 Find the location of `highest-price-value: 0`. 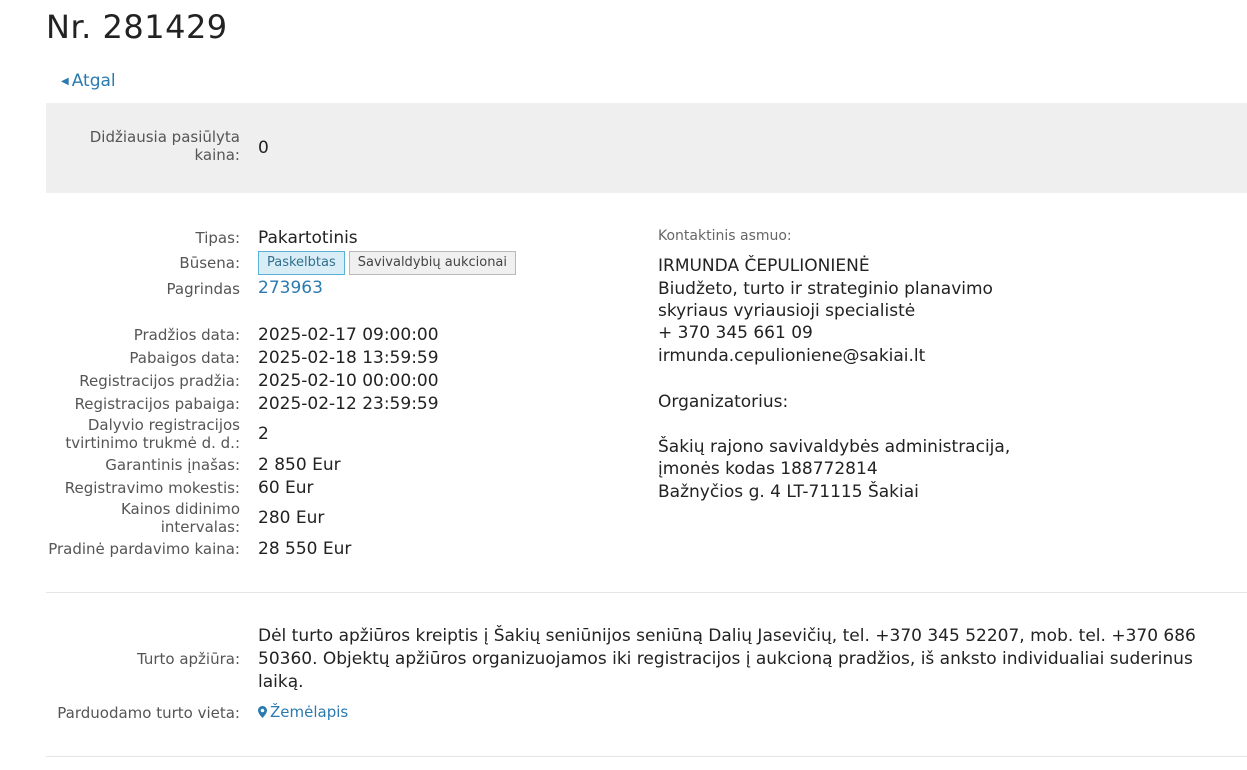

highest-price-value: 0 is located at coordinates (263, 148).